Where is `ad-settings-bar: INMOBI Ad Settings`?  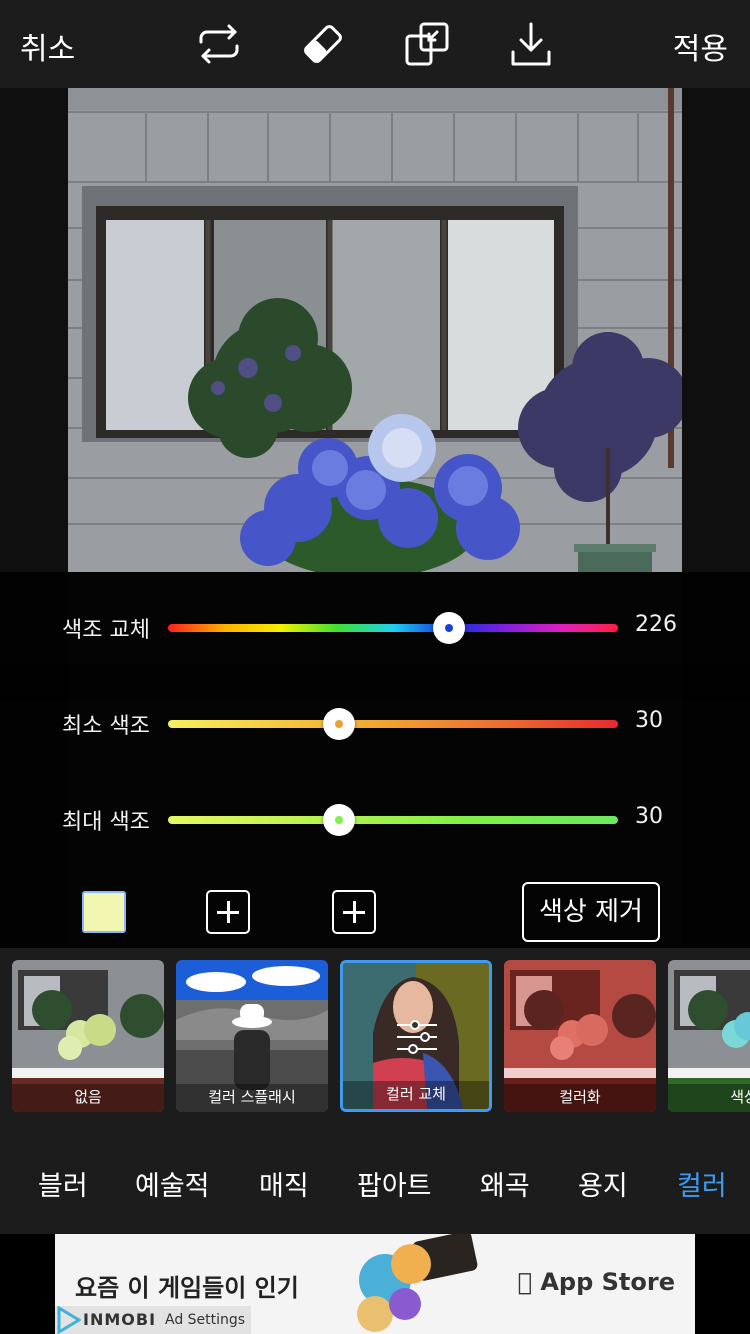
ad-settings-bar: INMOBI Ad Settings is located at coordinates (153, 1320).